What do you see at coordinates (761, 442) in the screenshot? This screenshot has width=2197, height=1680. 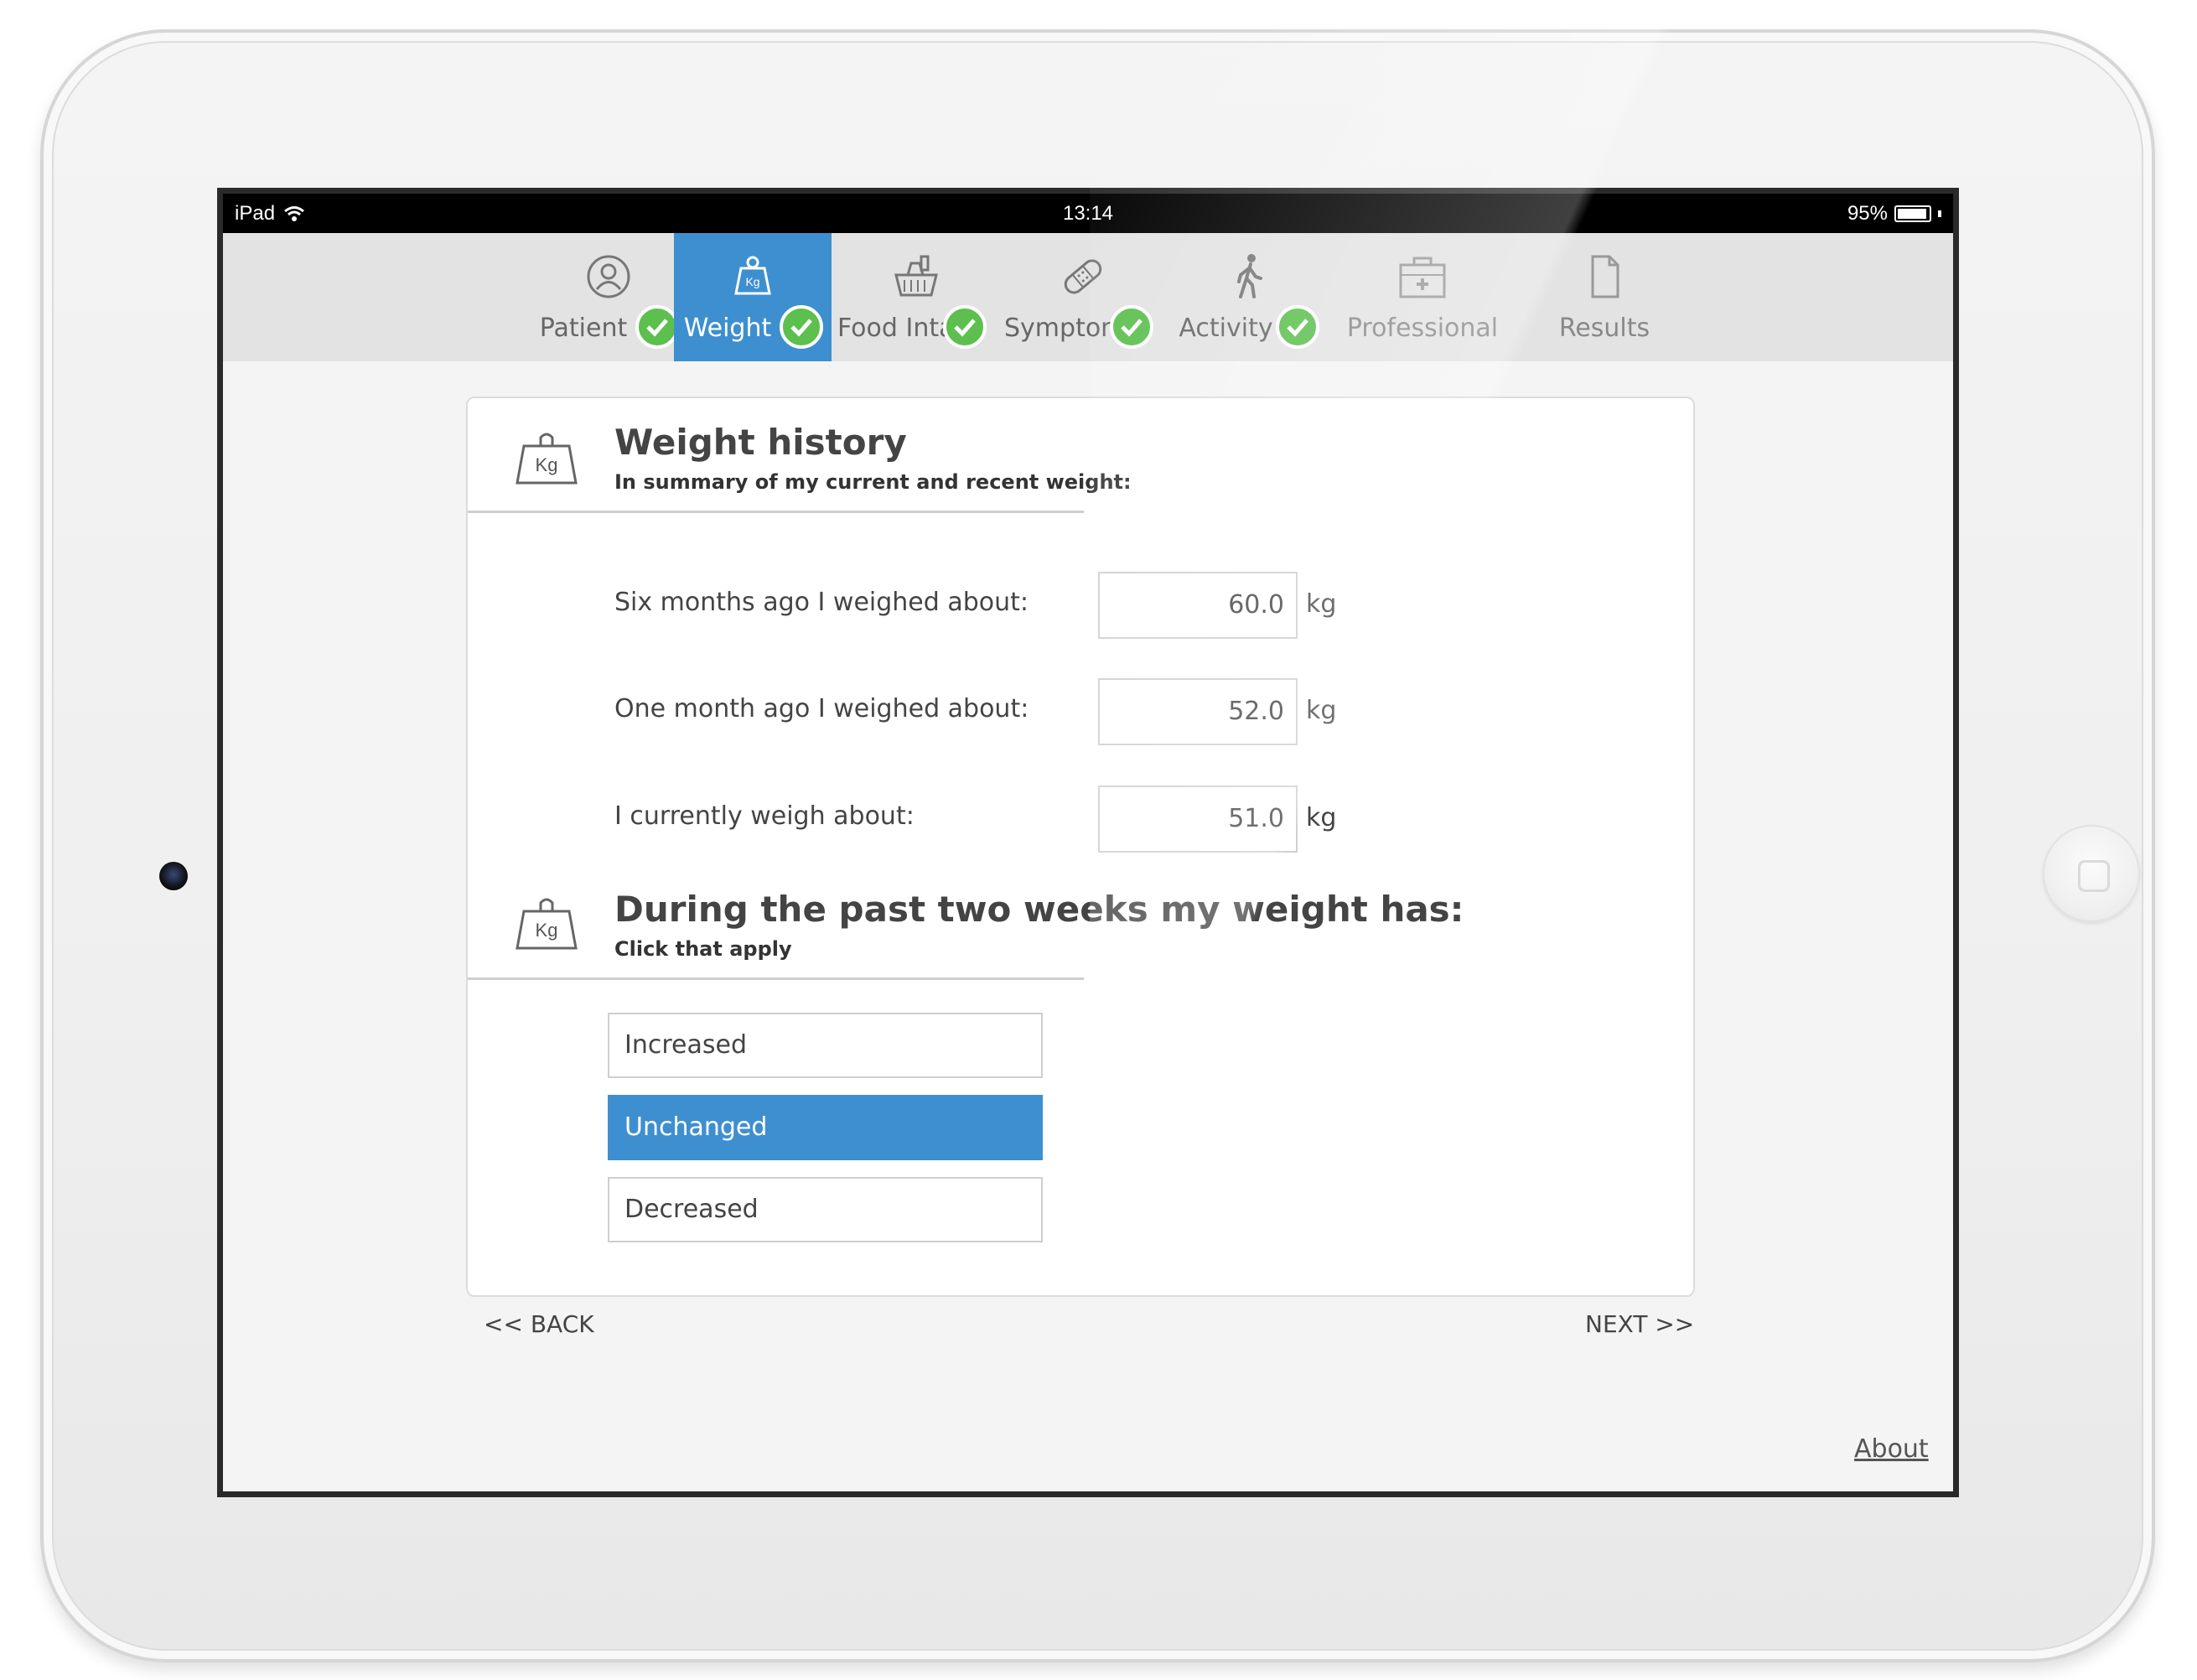 I see `weight-history-title: Weight history` at bounding box center [761, 442].